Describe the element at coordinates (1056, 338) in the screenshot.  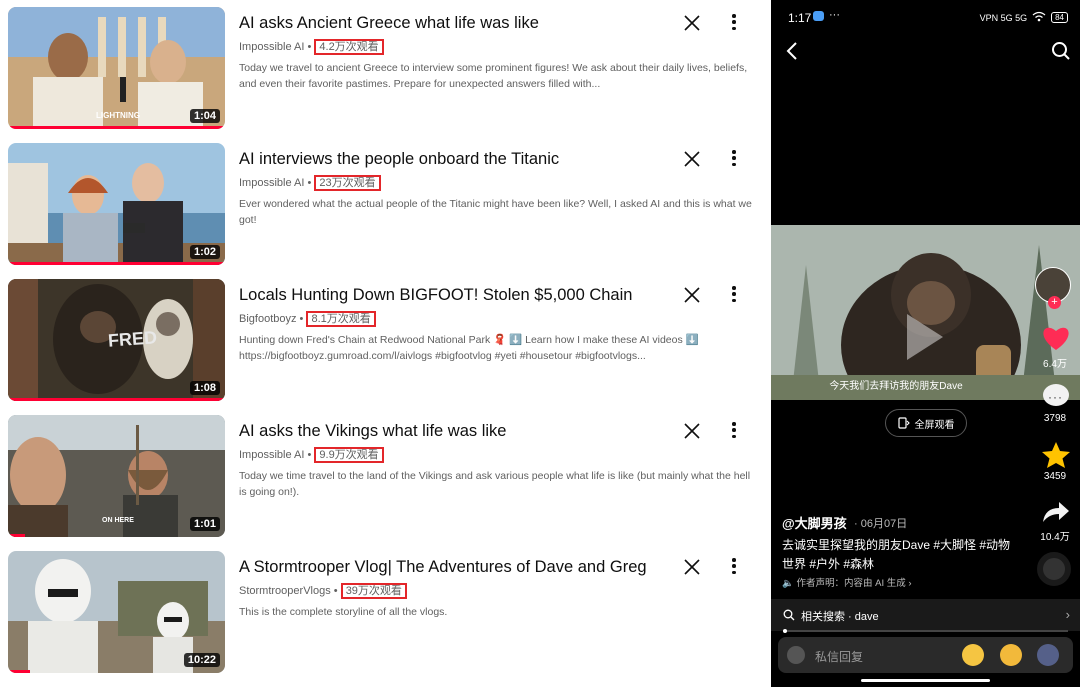
I see `heart-icon` at that location.